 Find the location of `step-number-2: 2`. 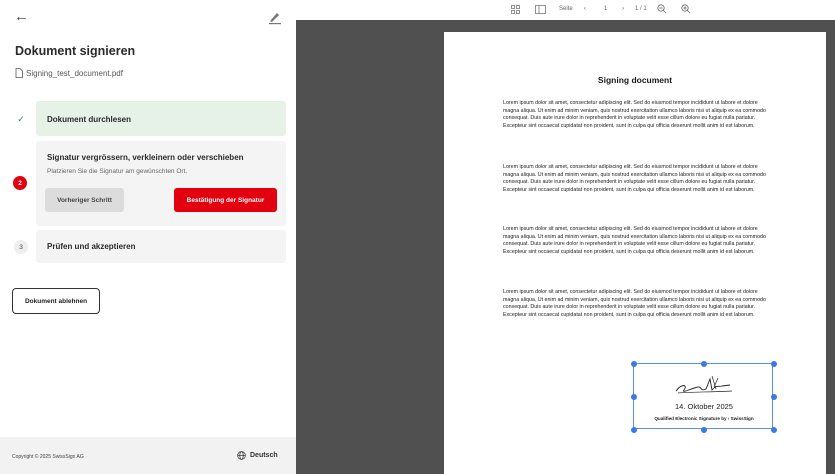

step-number-2: 2 is located at coordinates (20, 183).